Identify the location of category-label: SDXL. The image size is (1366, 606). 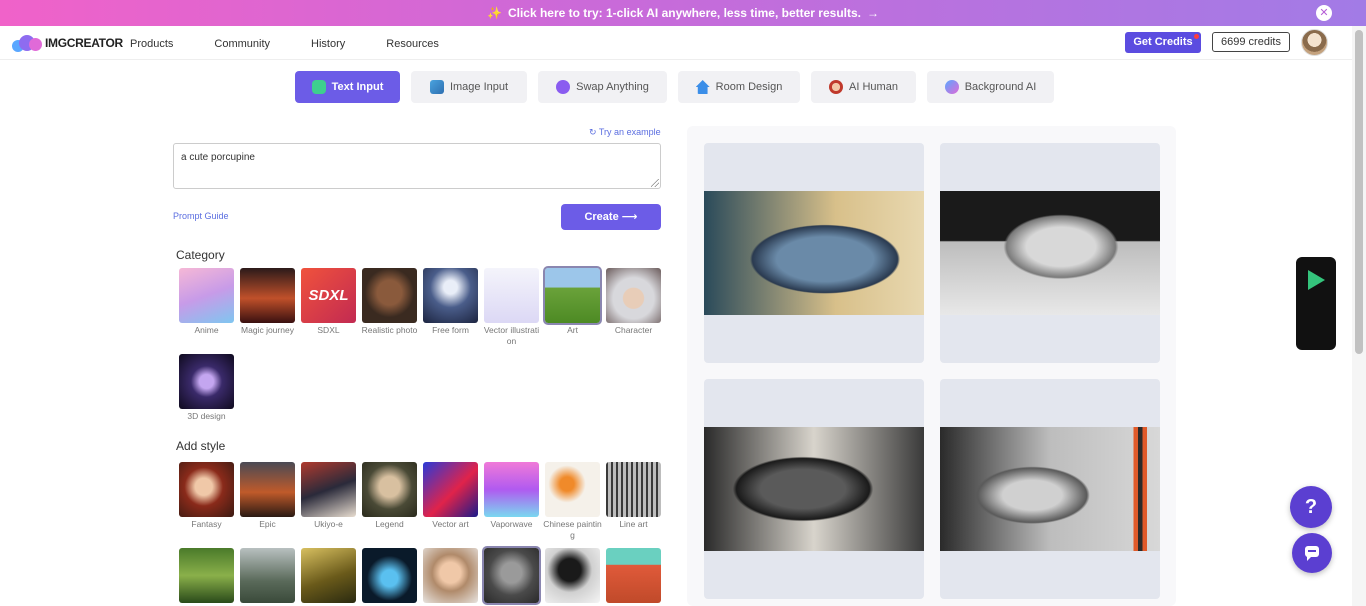
(328, 330).